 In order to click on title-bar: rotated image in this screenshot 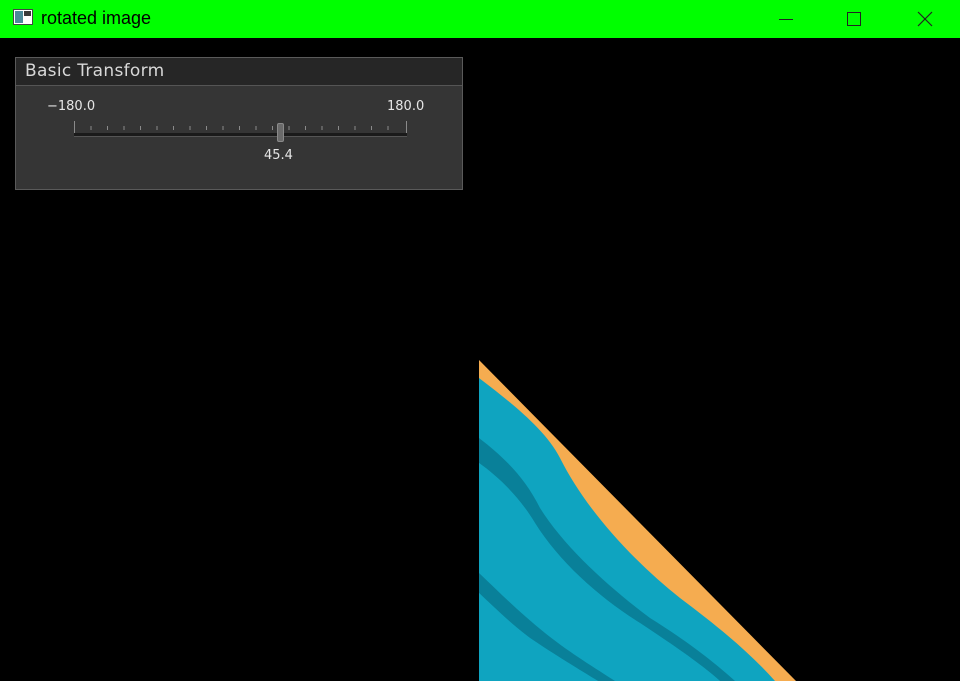, I will do `click(480, 19)`.